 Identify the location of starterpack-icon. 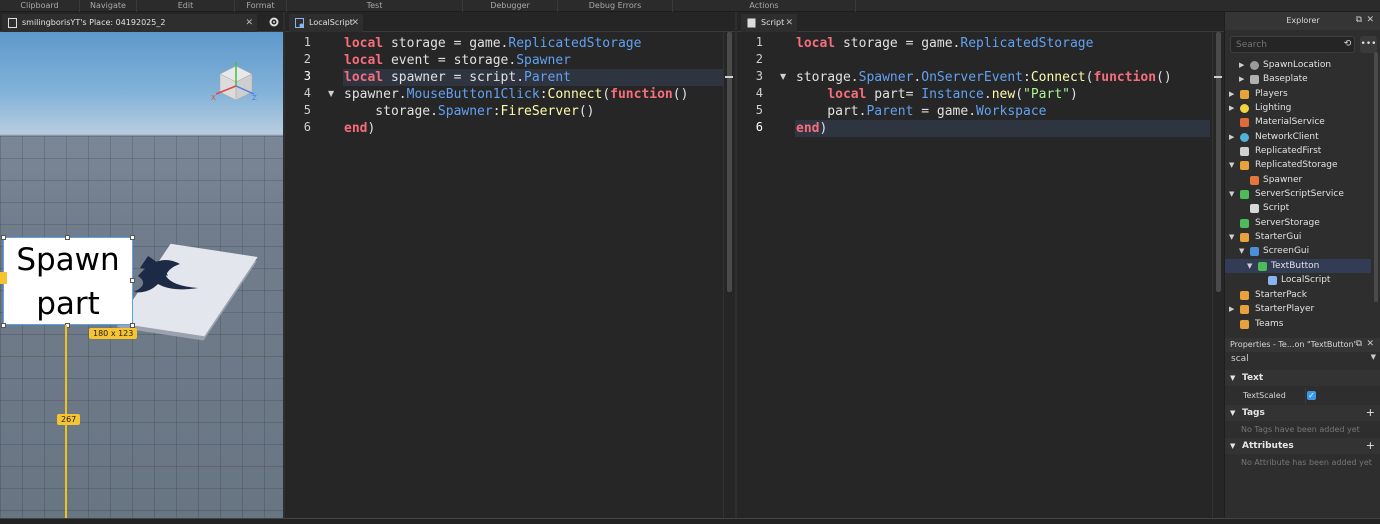
(1244, 295).